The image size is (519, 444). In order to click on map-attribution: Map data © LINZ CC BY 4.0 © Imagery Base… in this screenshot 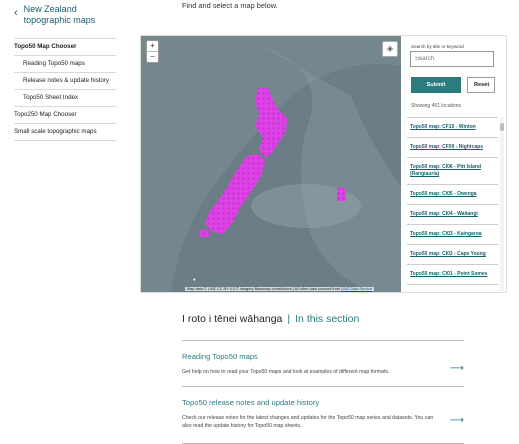, I will do `click(280, 289)`.